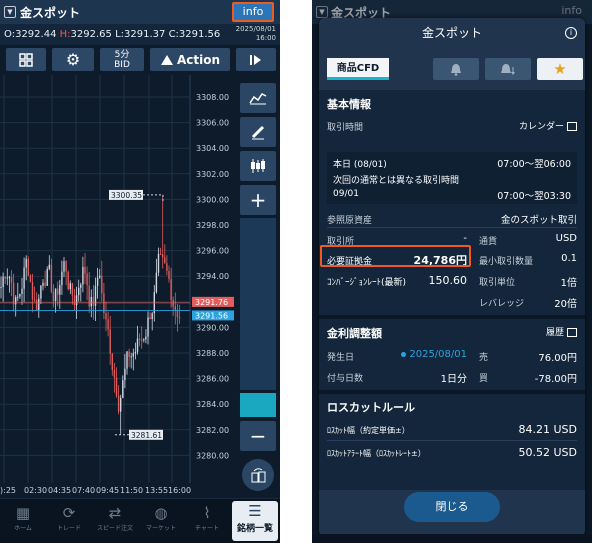  I want to click on high-marker-label: 3300.35, so click(126, 195).